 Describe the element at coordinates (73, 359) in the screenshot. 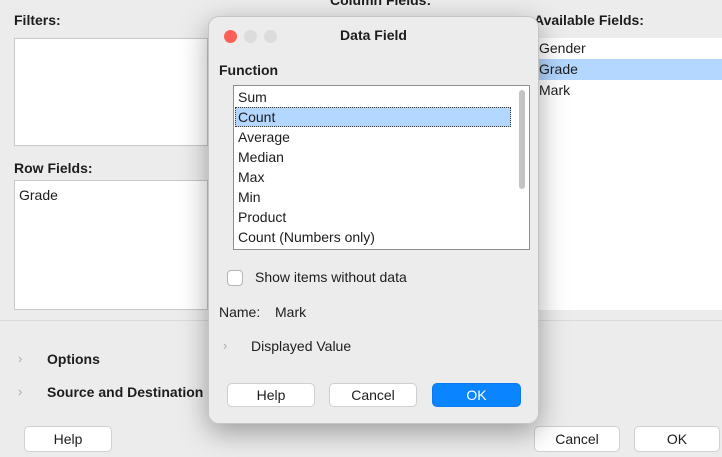

I see `options-expander: Options` at that location.